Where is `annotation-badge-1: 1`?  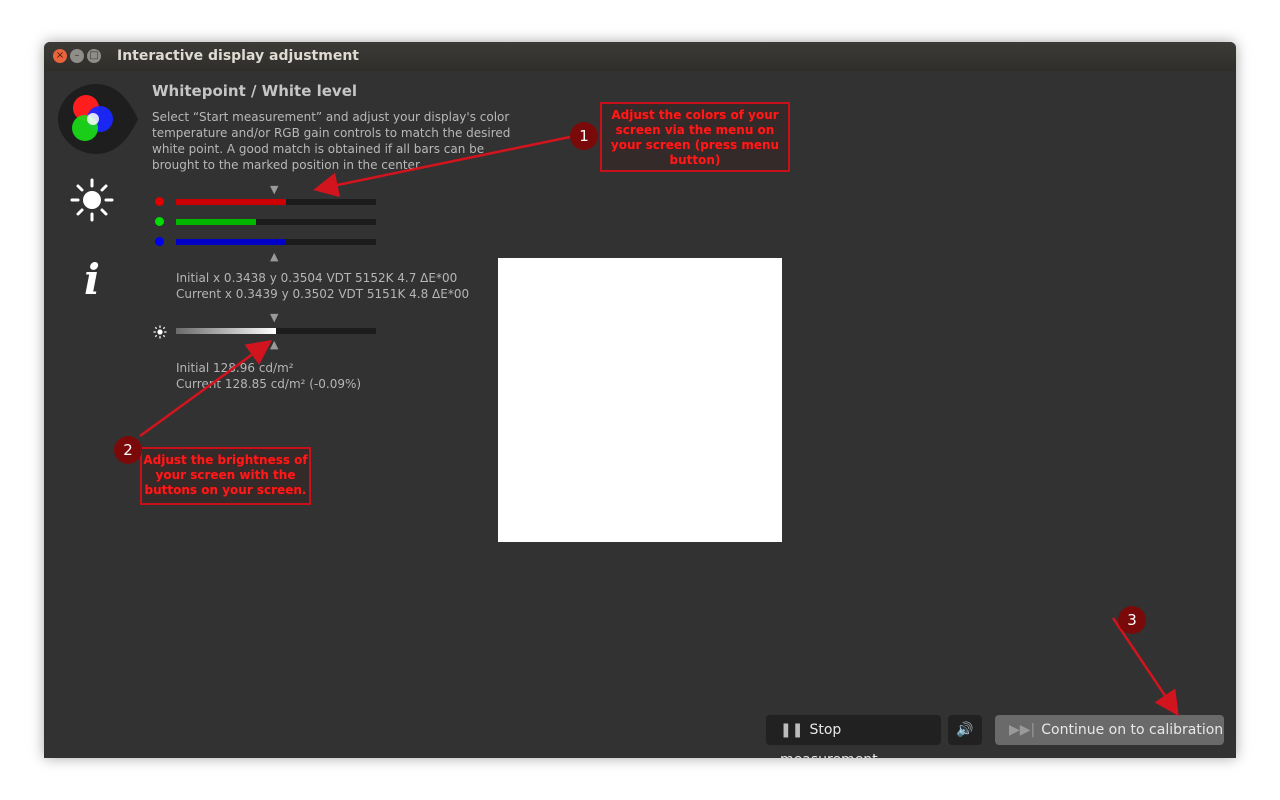
annotation-badge-1: 1 is located at coordinates (584, 136).